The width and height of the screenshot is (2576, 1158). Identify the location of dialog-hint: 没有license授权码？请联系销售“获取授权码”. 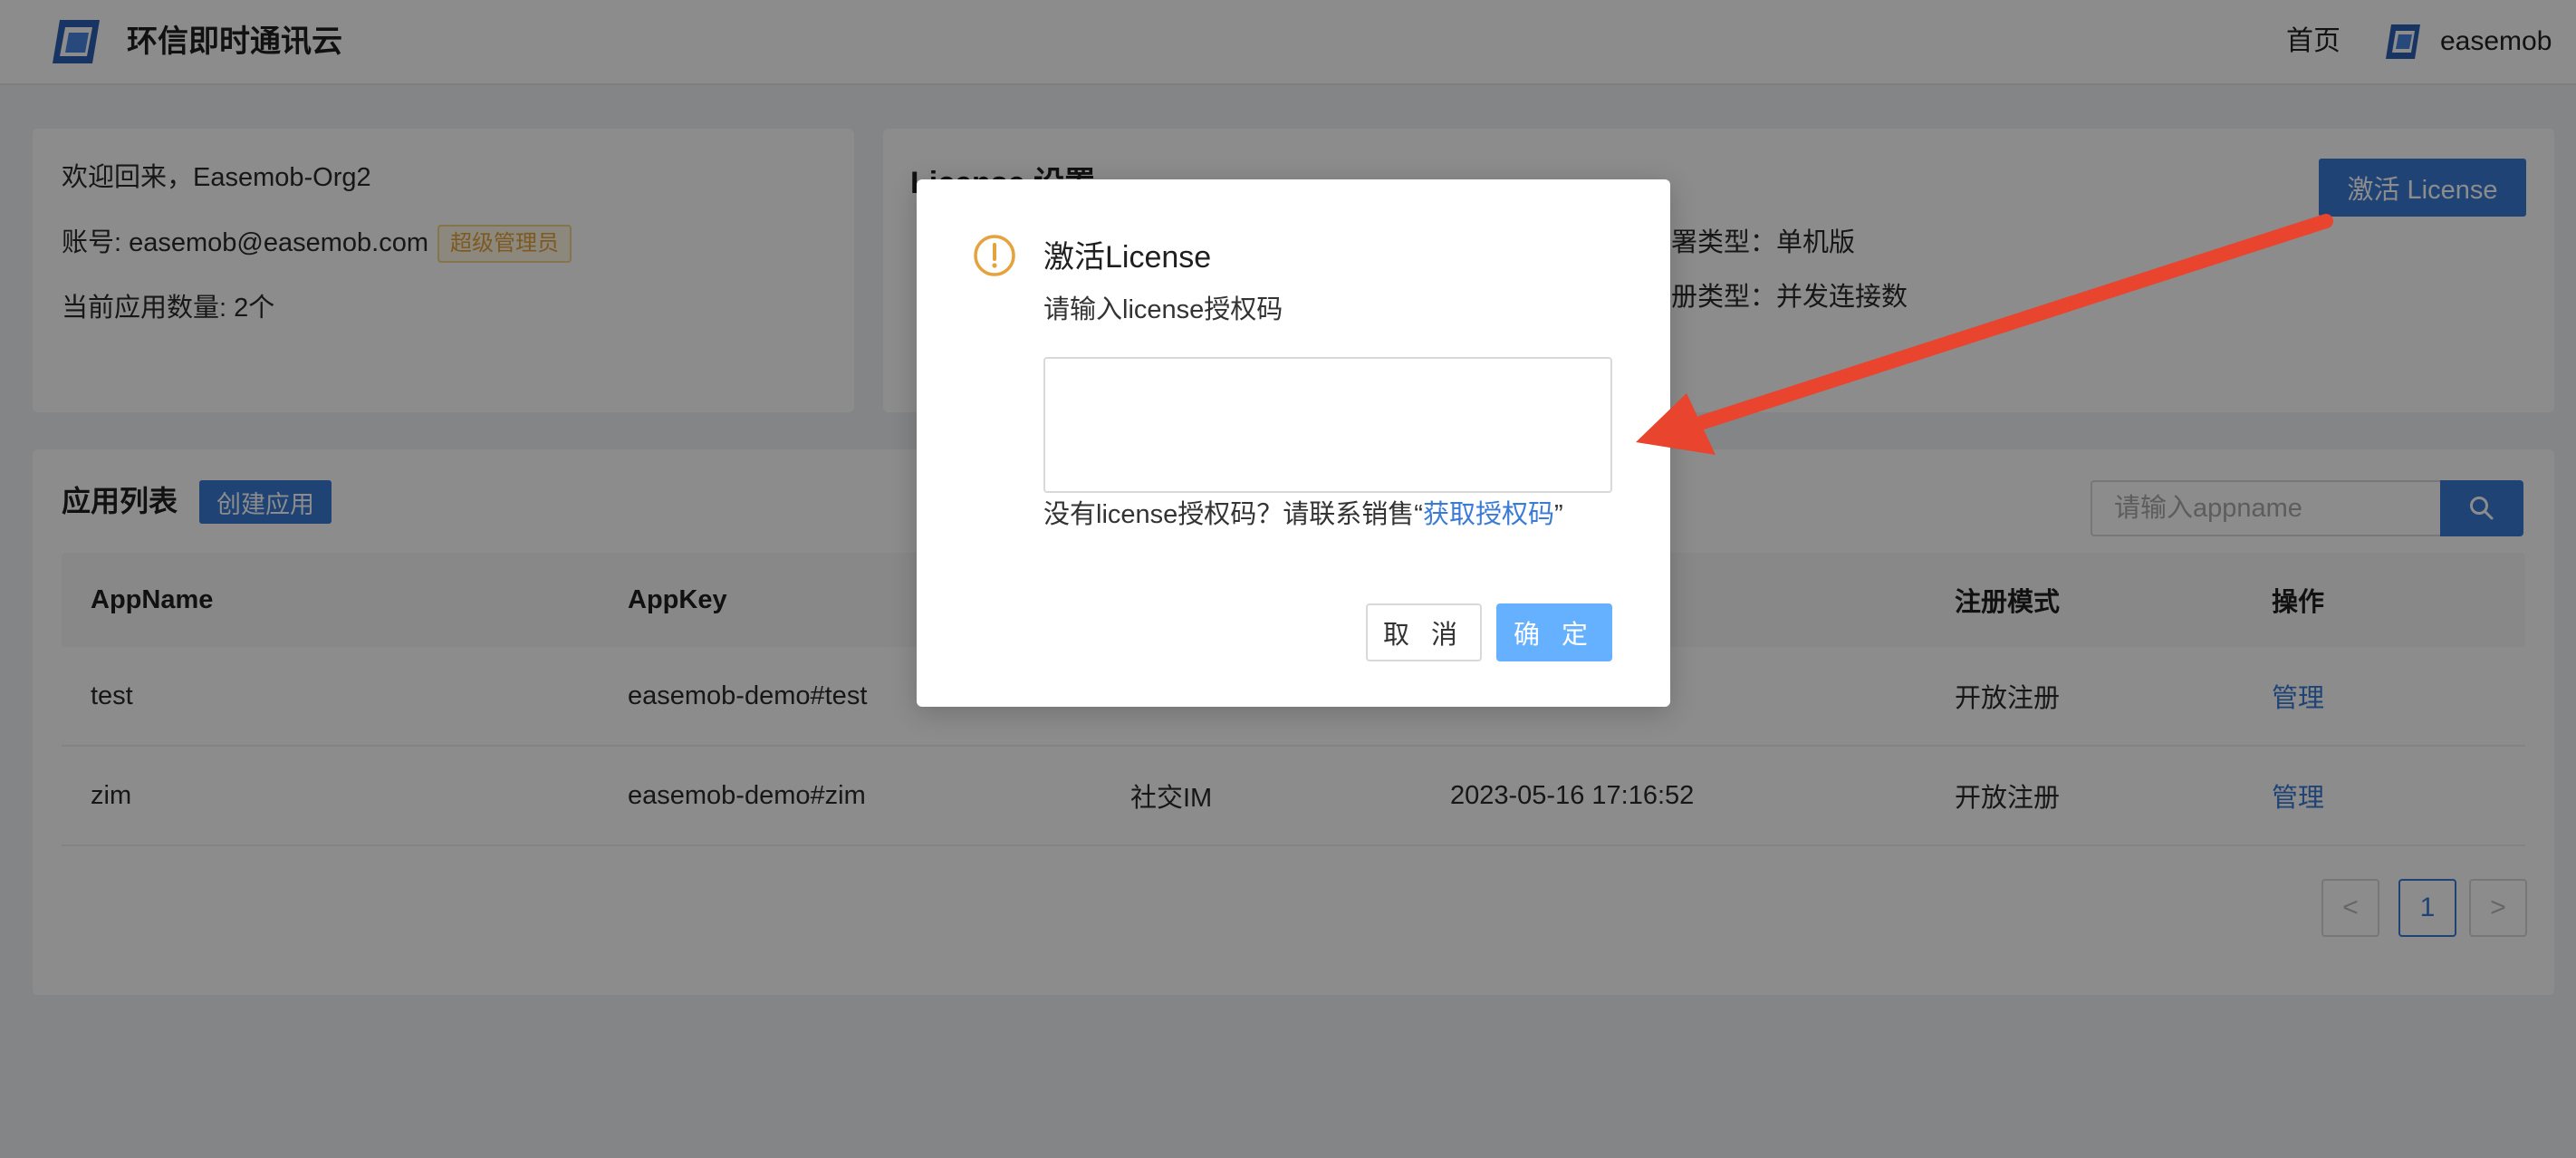
(1303, 515).